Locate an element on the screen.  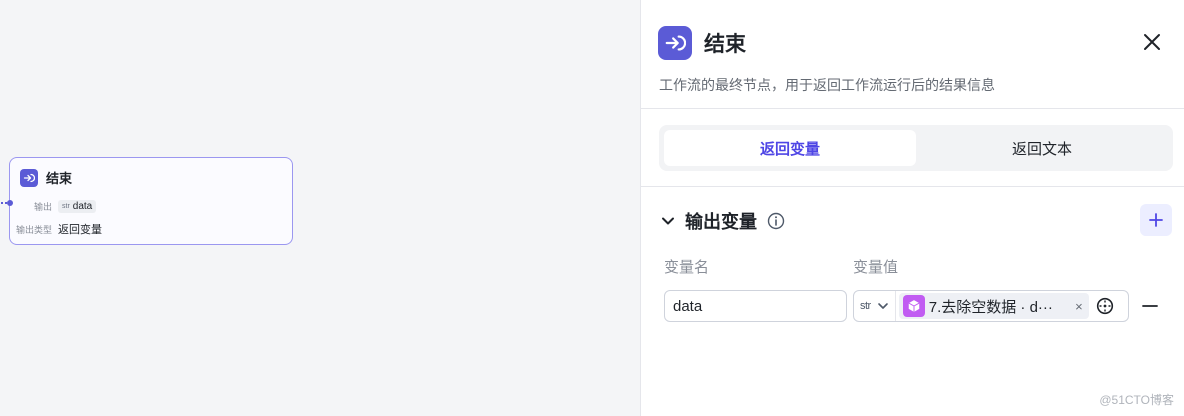
plus-icon is located at coordinates (1156, 220).